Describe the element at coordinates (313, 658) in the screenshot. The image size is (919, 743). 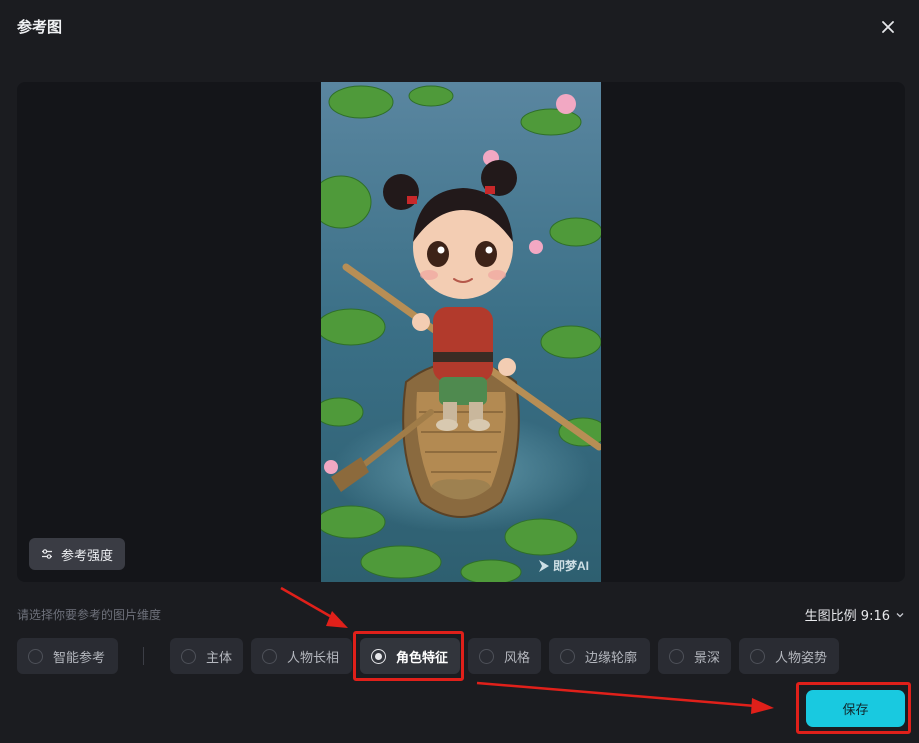
I see `option-label: 人物长相` at that location.